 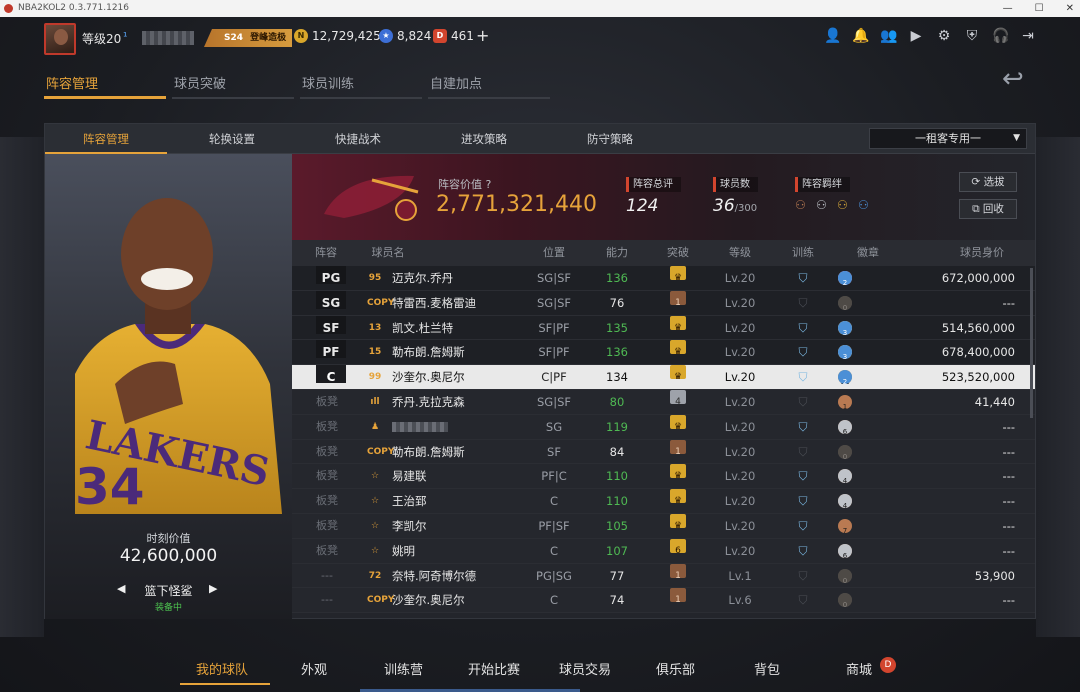 What do you see at coordinates (484, 139) in the screenshot?
I see `subtab-offense: 进攻策略` at bounding box center [484, 139].